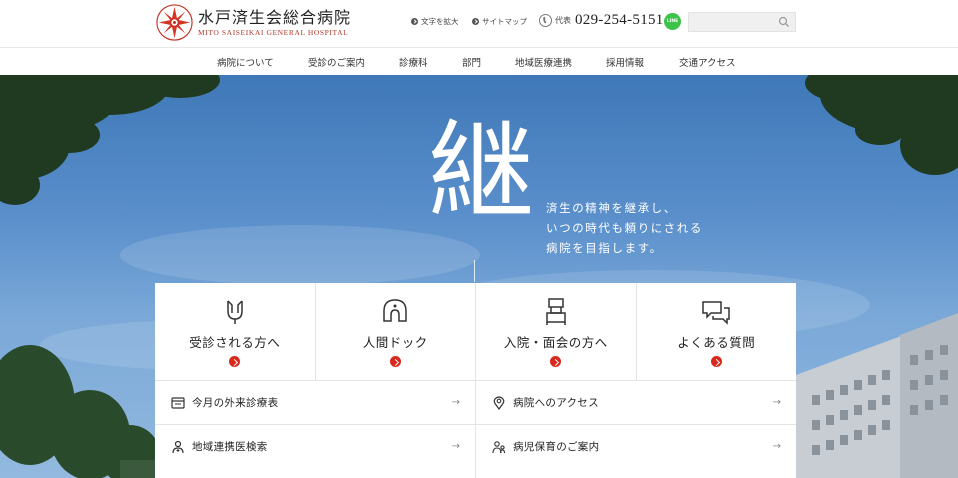  I want to click on search-icon, so click(784, 22).